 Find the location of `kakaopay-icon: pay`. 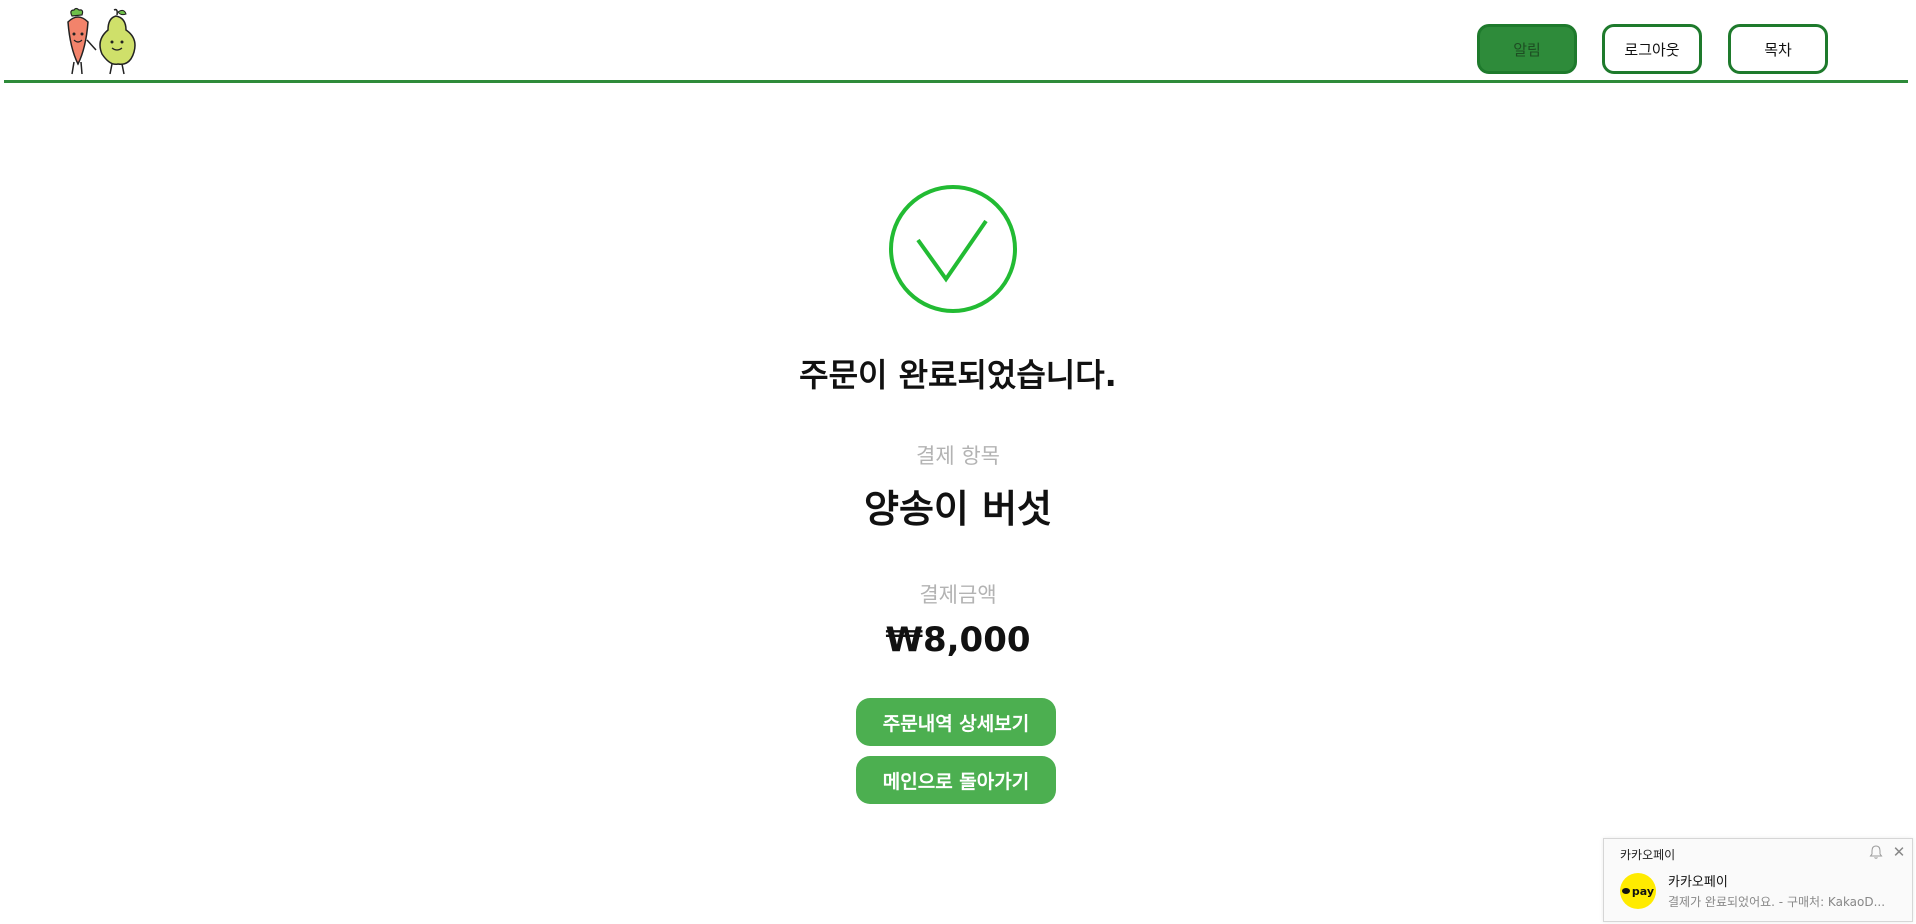

kakaopay-icon: pay is located at coordinates (1638, 891).